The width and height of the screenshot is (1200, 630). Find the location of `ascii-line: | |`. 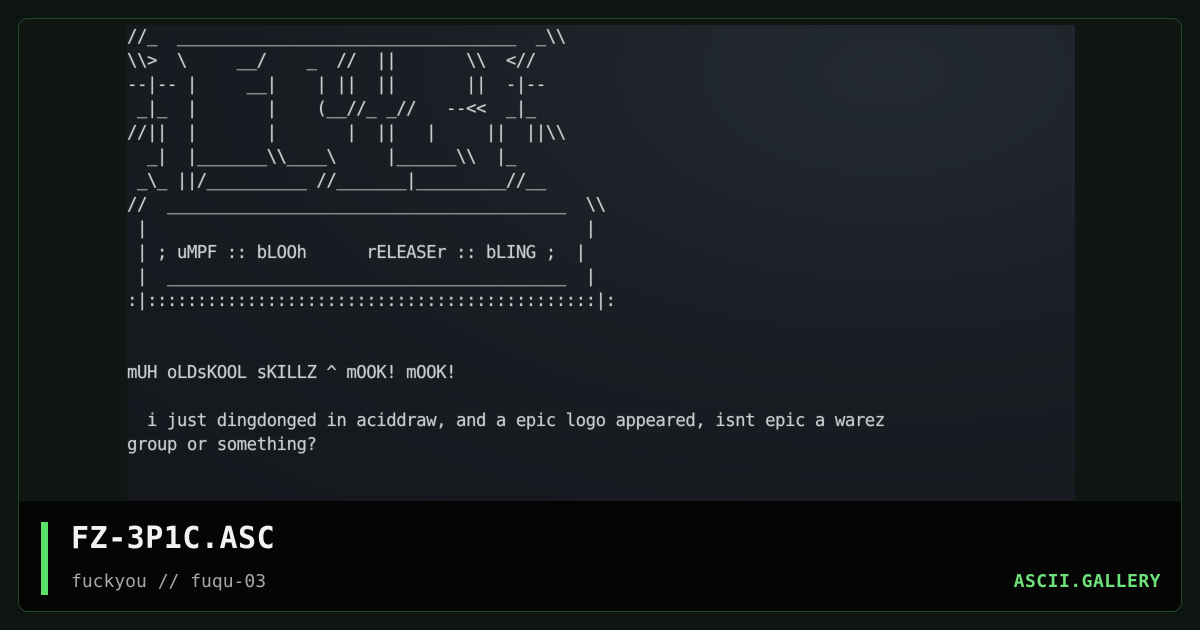

ascii-line: | | is located at coordinates (361, 229).